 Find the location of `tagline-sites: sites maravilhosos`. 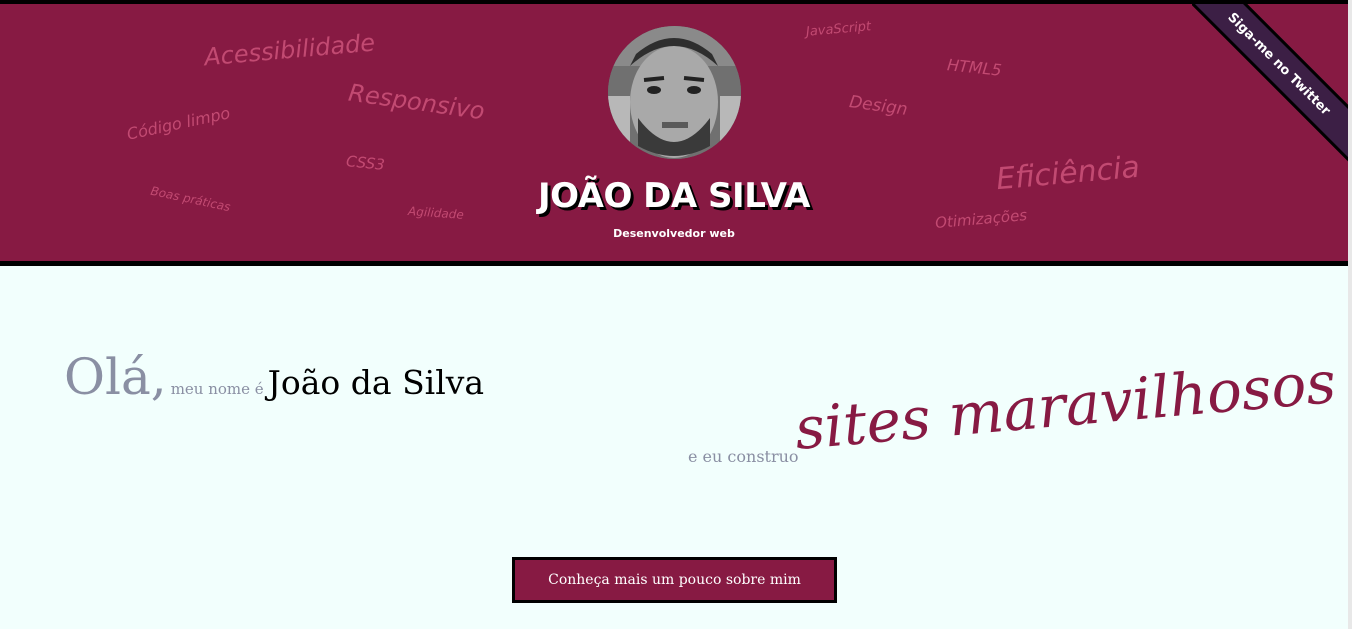

tagline-sites: sites maravilhosos is located at coordinates (1065, 405).